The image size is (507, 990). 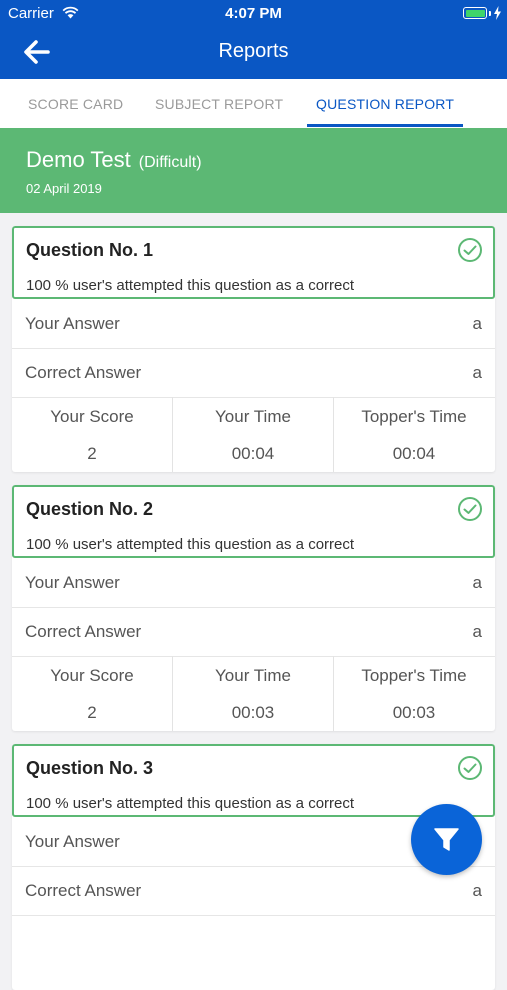 What do you see at coordinates (90, 509) in the screenshot?
I see `question-title: Question No. 2` at bounding box center [90, 509].